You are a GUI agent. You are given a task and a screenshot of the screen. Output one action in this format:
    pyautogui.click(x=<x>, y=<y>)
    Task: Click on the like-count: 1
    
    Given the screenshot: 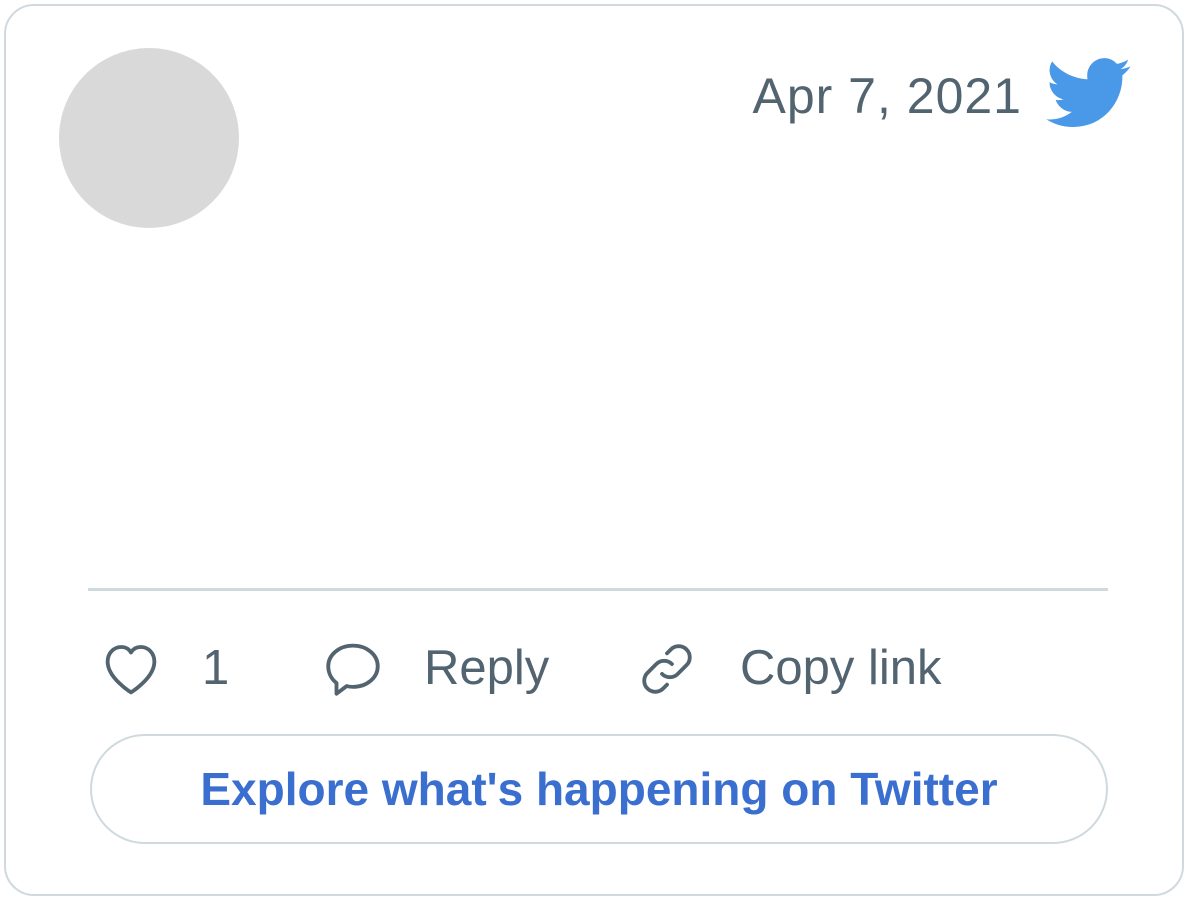 What is the action you would take?
    pyautogui.click(x=216, y=668)
    